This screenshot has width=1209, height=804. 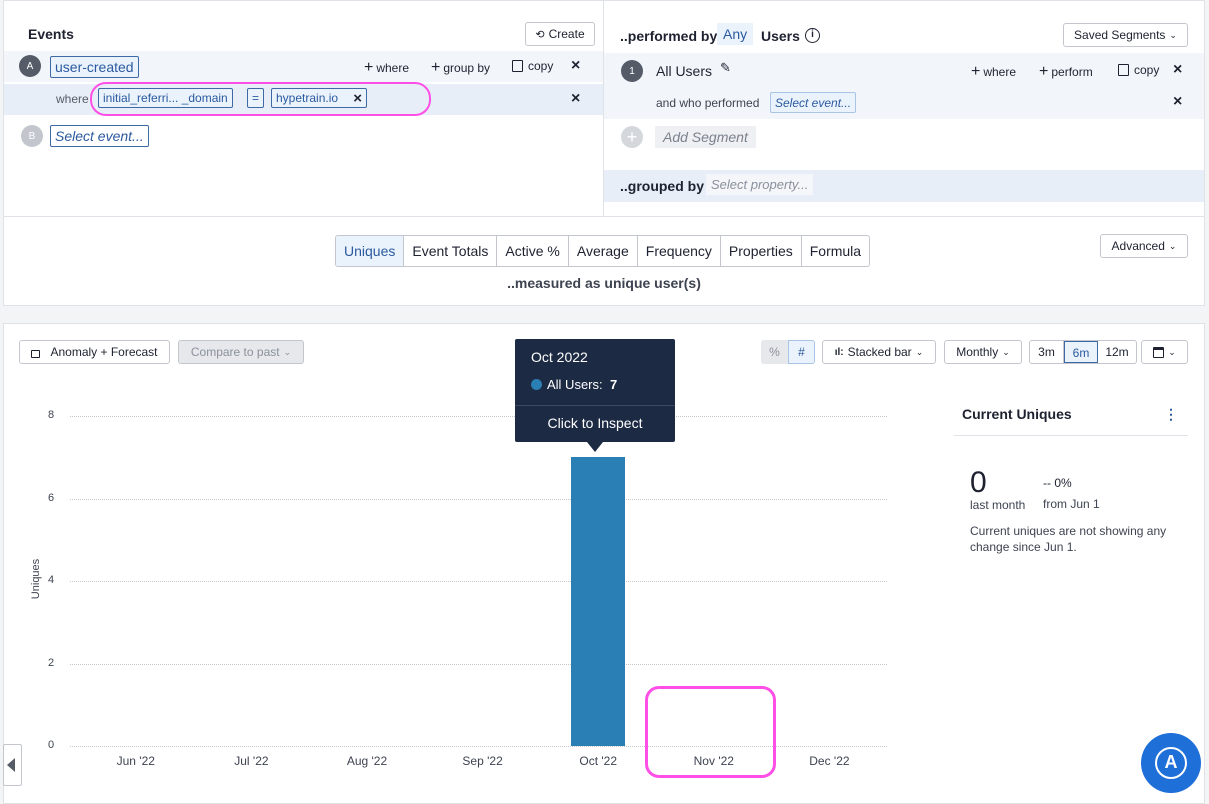 What do you see at coordinates (829, 761) in the screenshot?
I see `x-tick-label: Dec '22` at bounding box center [829, 761].